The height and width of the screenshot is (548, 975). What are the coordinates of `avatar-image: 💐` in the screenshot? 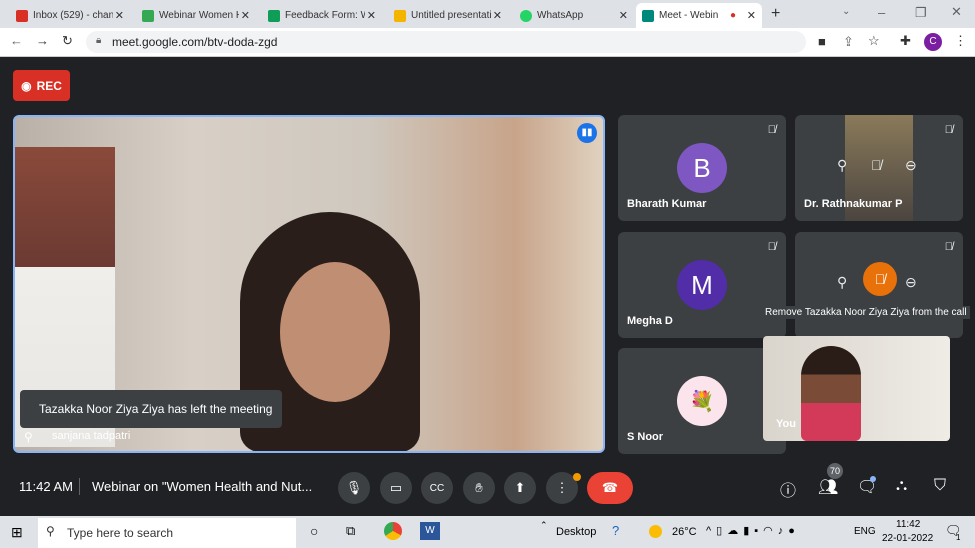 It's located at (702, 401).